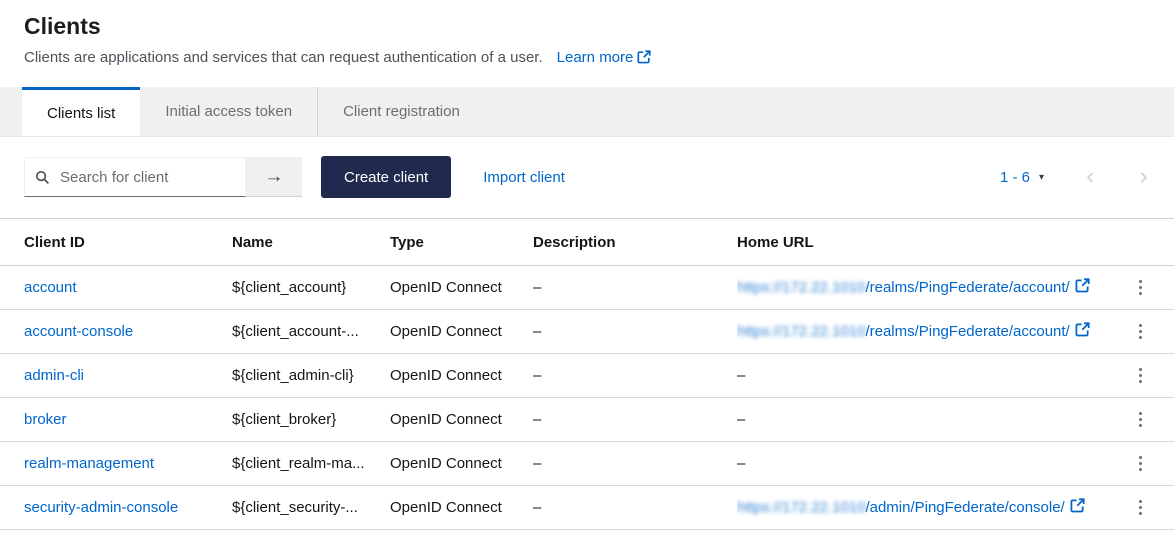 The height and width of the screenshot is (546, 1174). I want to click on client-id-link: security-admin-console, so click(101, 507).